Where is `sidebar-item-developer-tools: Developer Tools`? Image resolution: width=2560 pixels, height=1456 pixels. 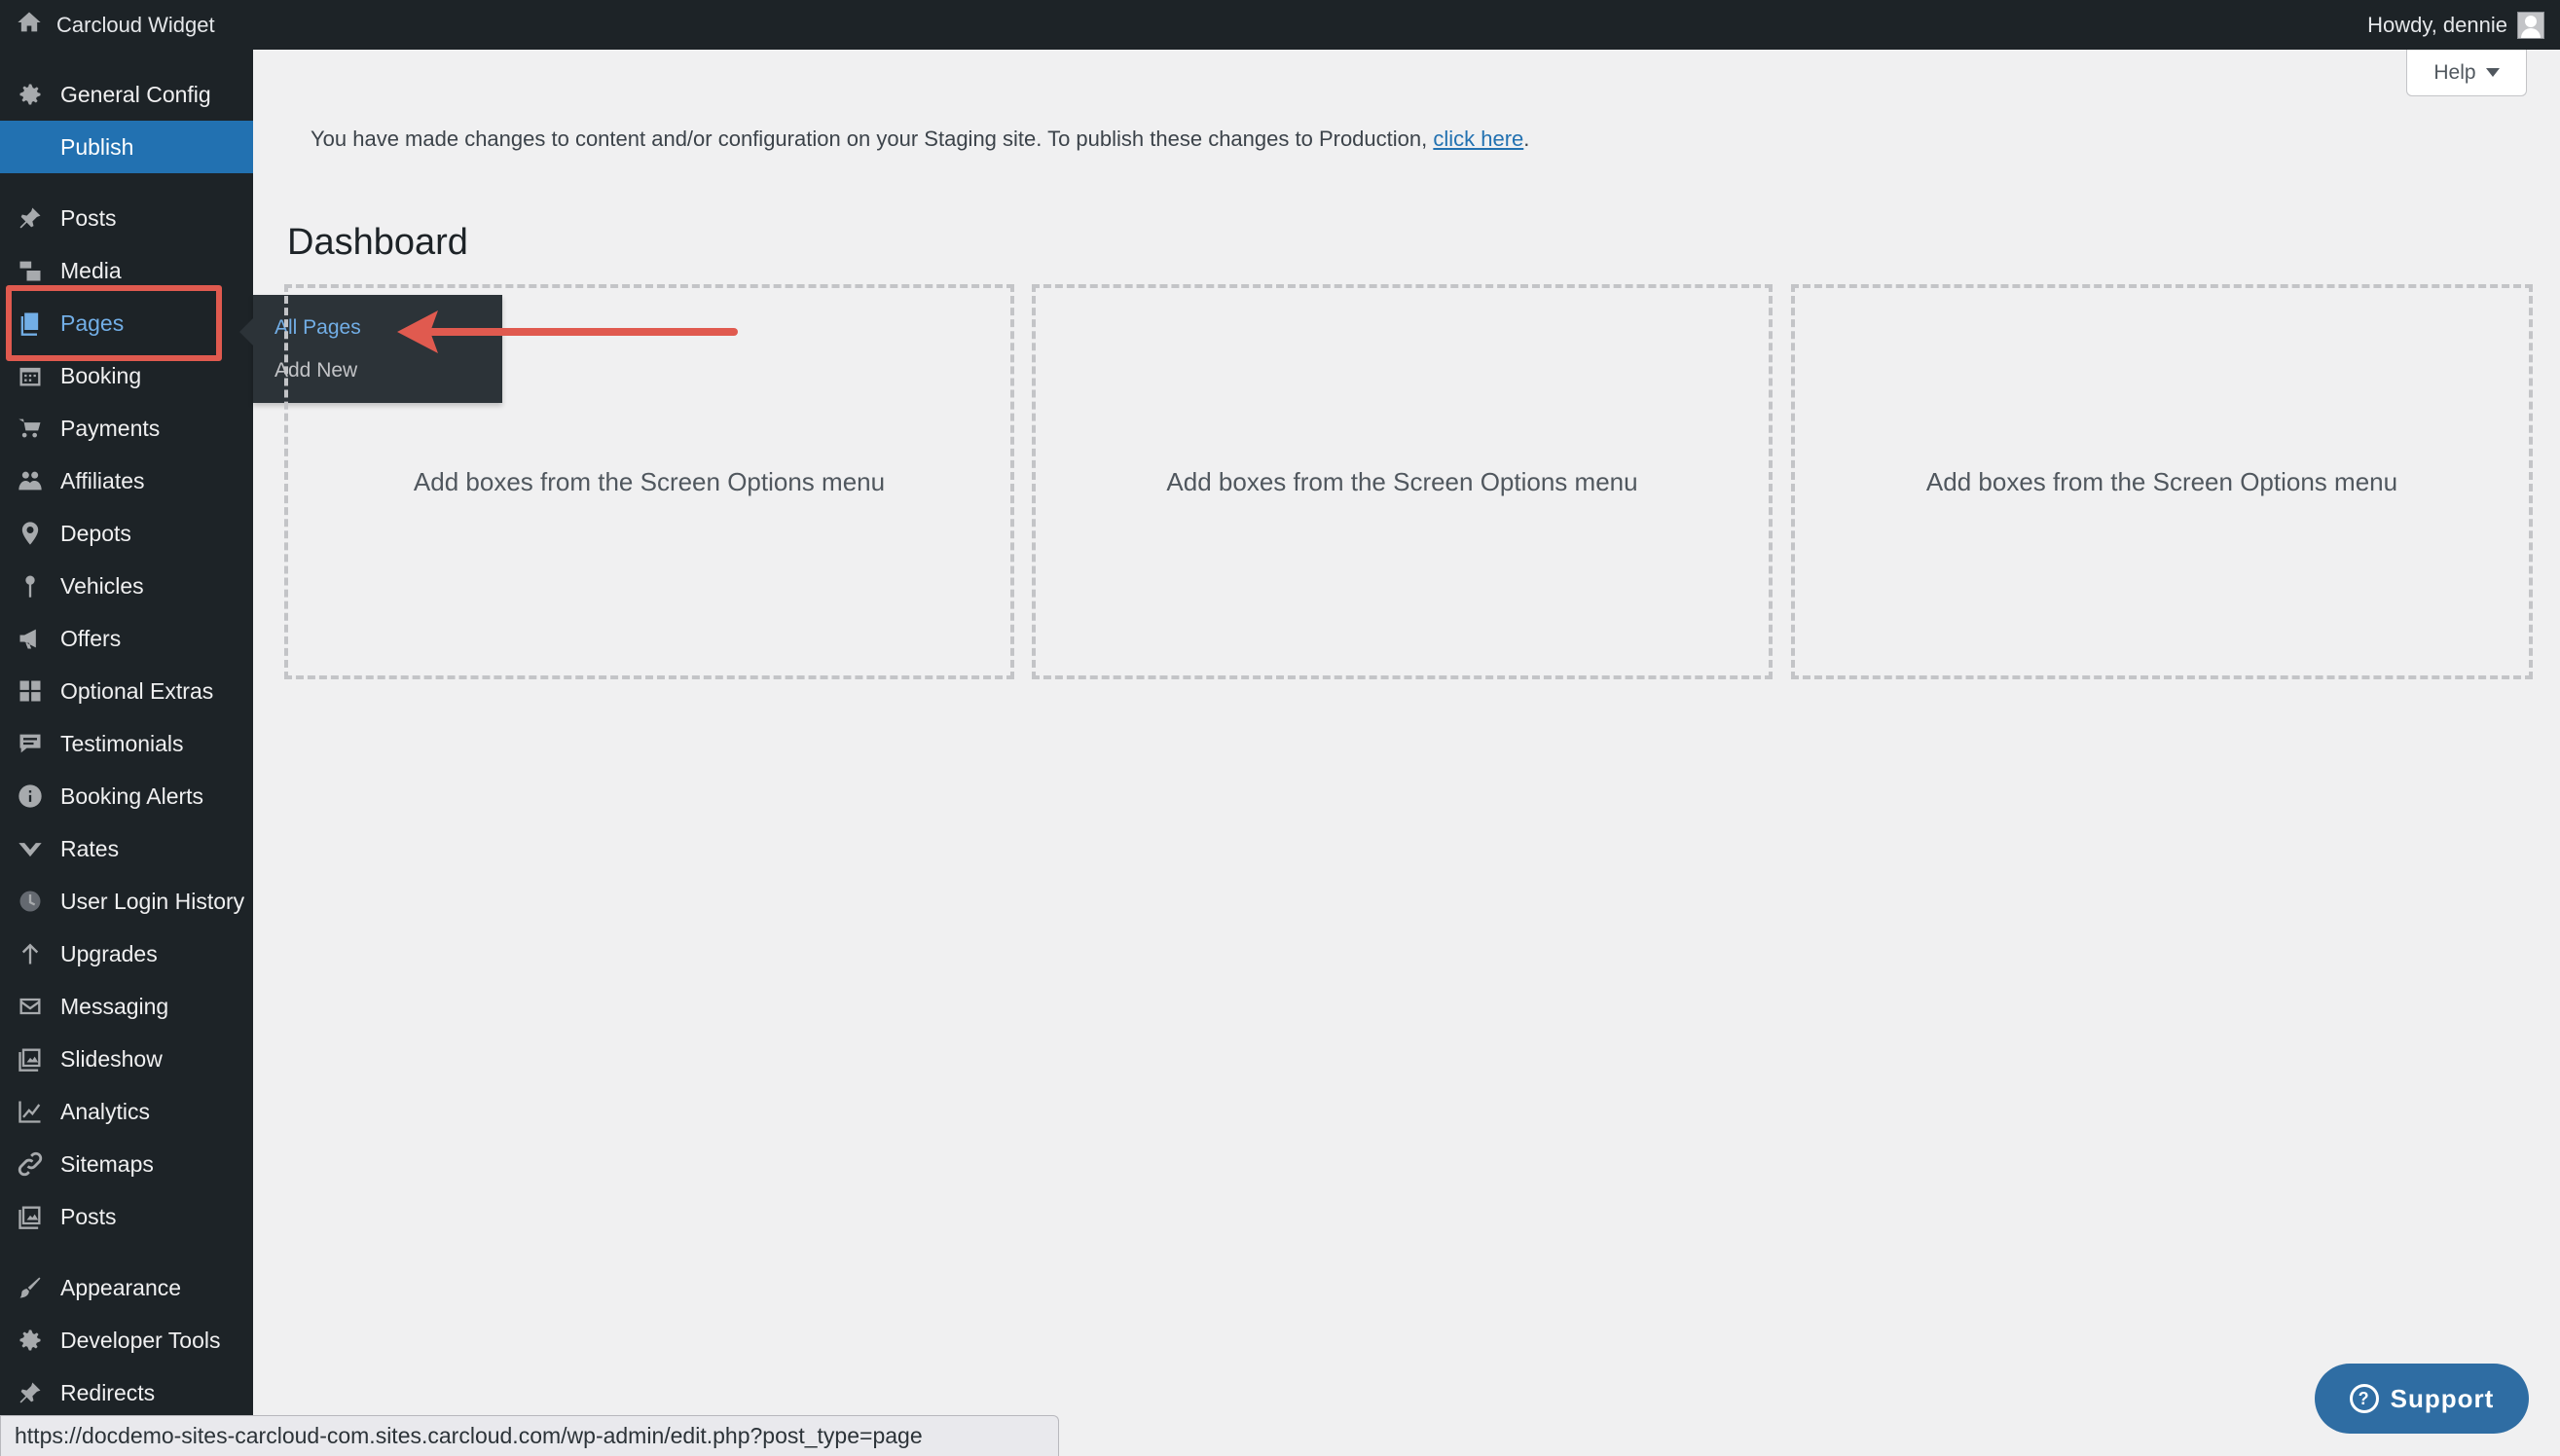
sidebar-item-developer-tools: Developer Tools is located at coordinates (126, 1340).